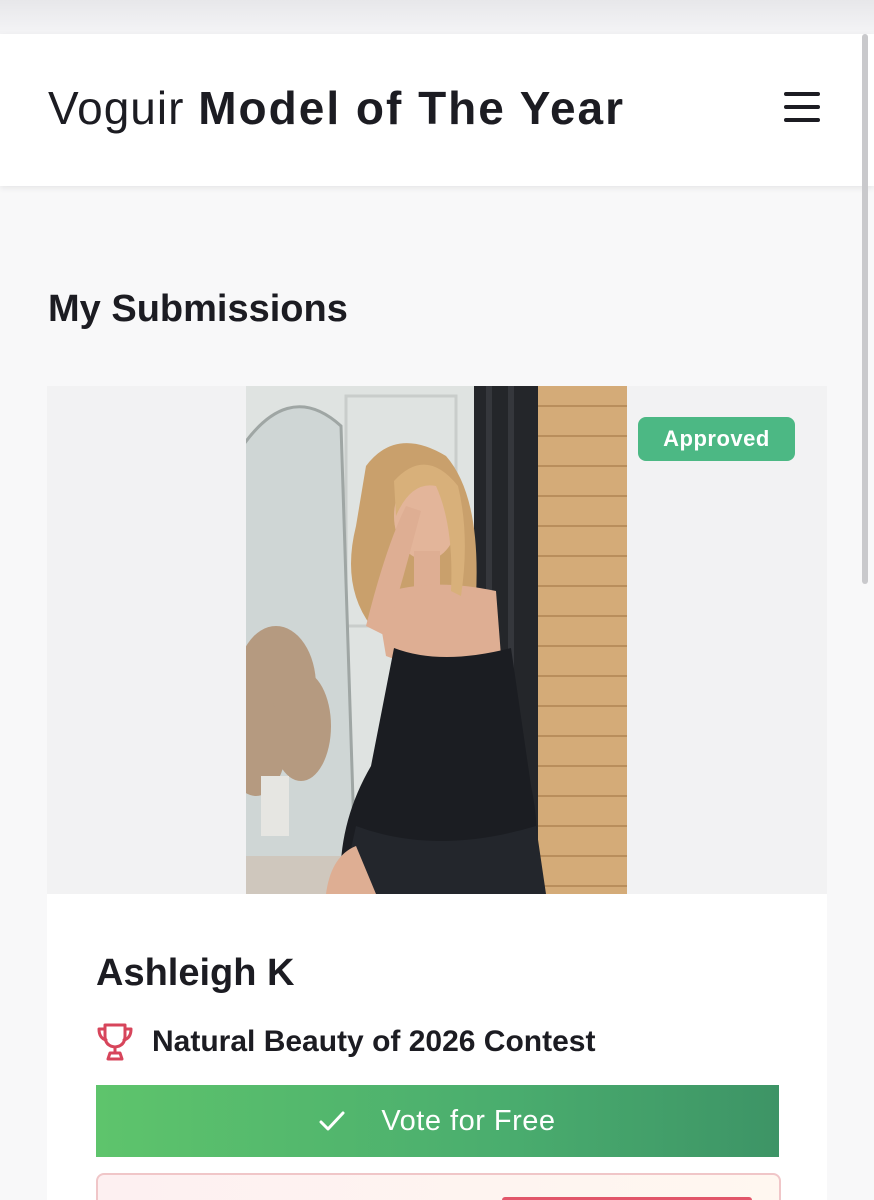 This screenshot has width=874, height=1200. I want to click on scrollbar, so click(865, 309).